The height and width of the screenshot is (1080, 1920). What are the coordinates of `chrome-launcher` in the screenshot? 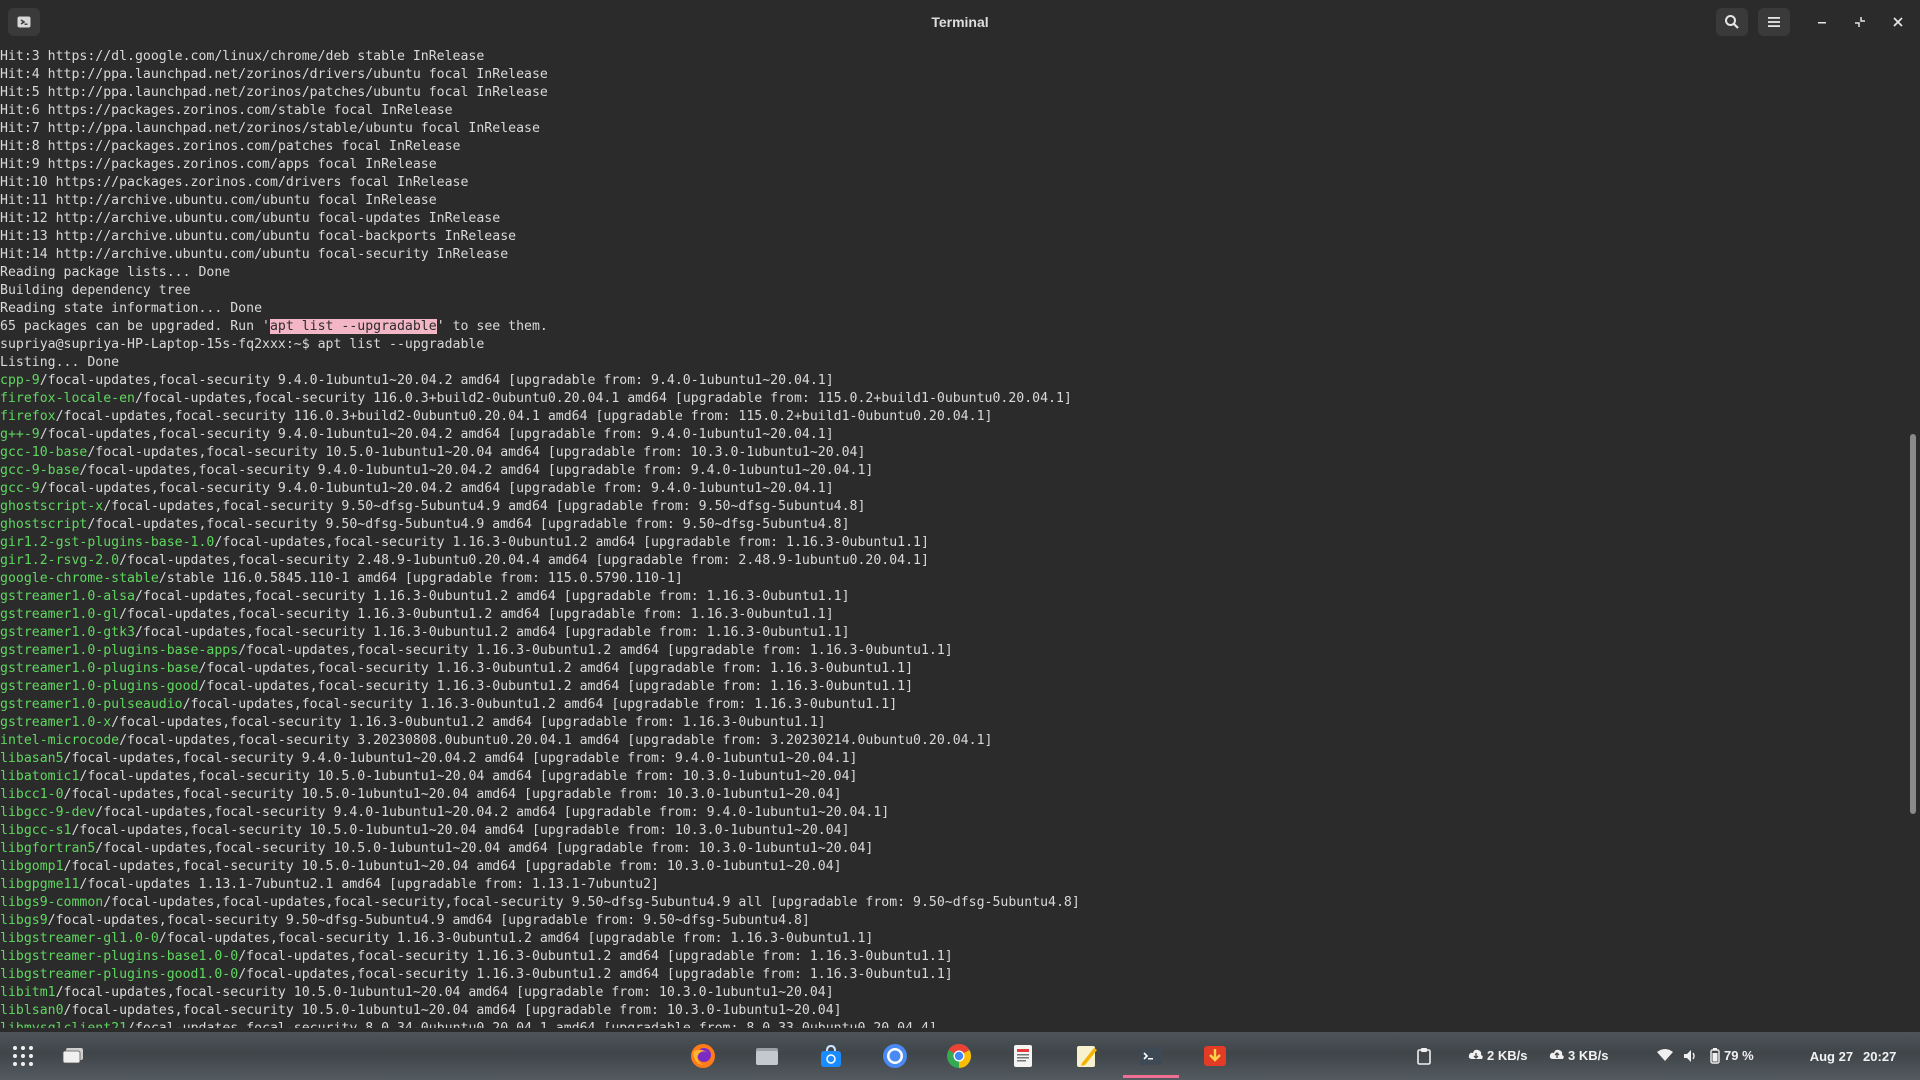 It's located at (959, 1056).